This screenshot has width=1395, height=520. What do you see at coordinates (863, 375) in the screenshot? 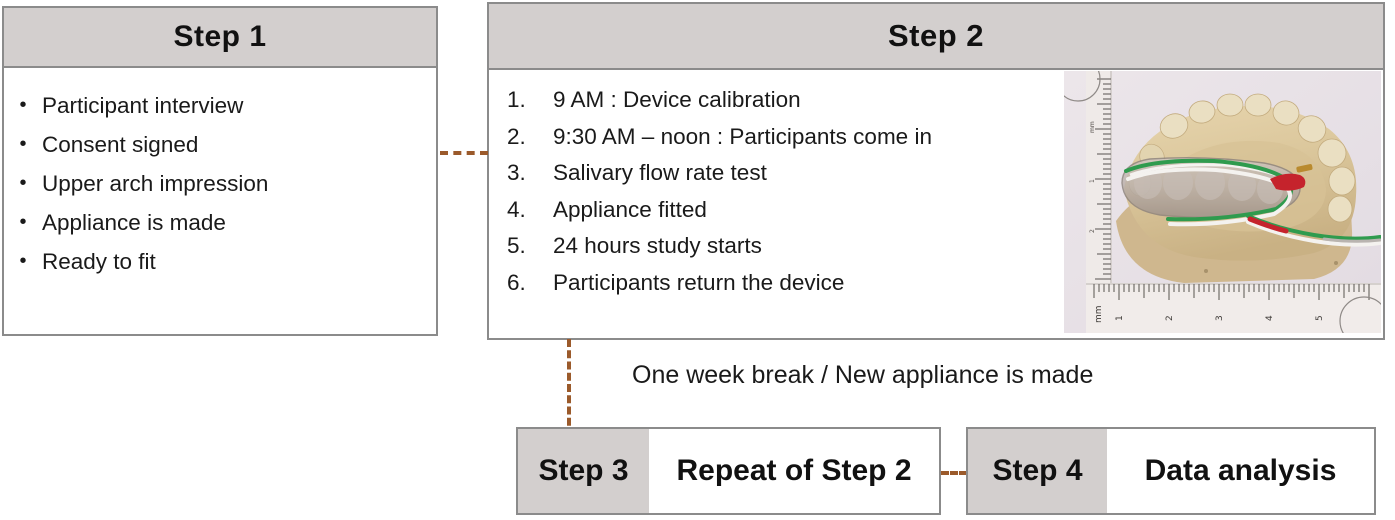
I see `break-caption: One week break / New appliance is made` at bounding box center [863, 375].